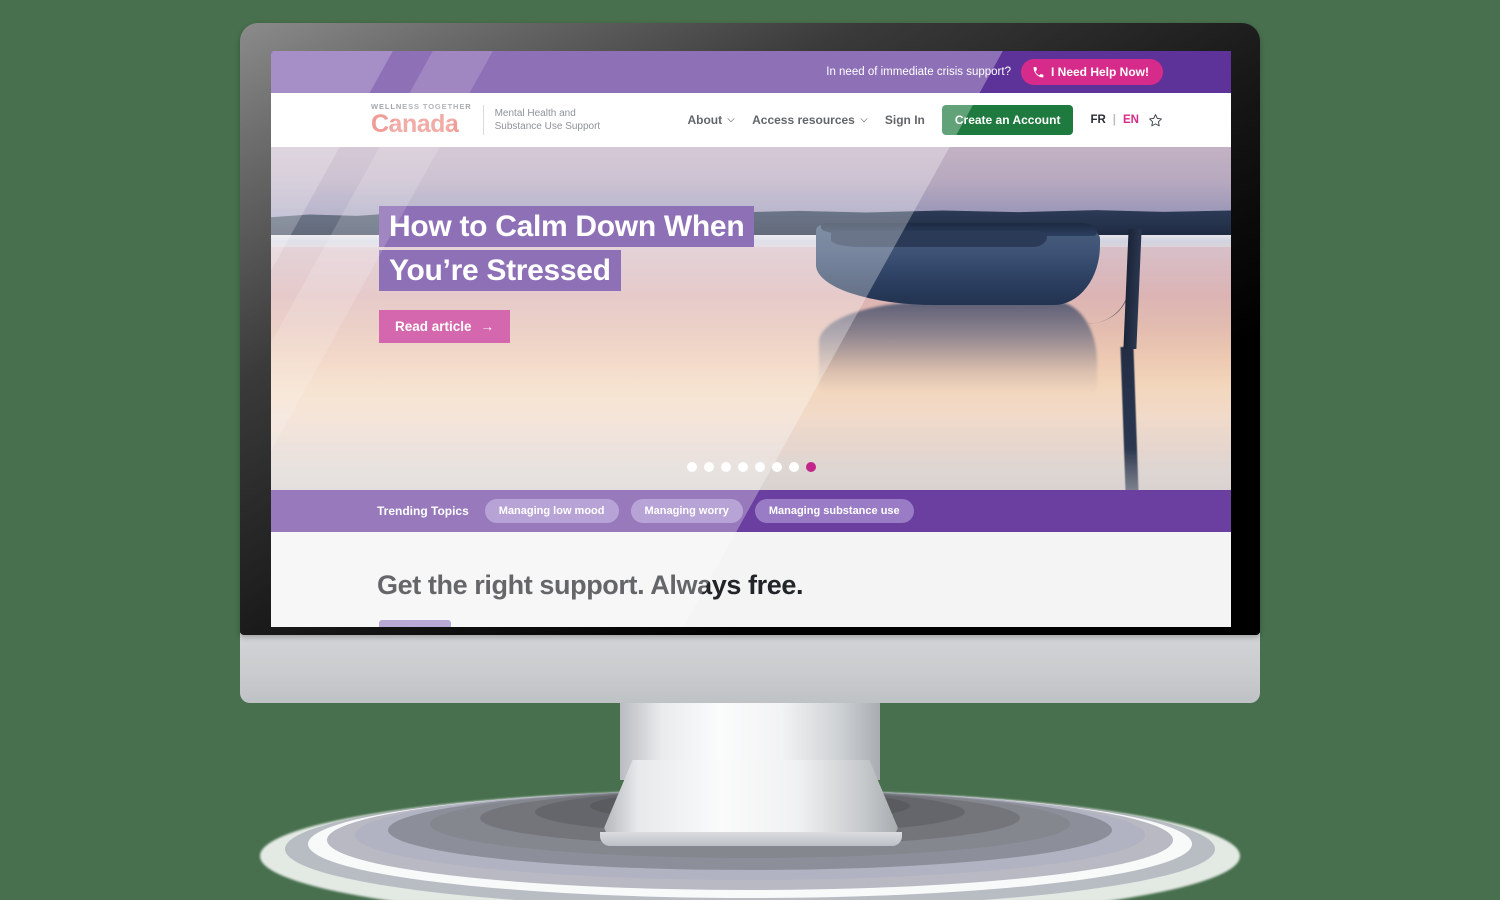  What do you see at coordinates (1097, 120) in the screenshot?
I see `language-fr: FR` at bounding box center [1097, 120].